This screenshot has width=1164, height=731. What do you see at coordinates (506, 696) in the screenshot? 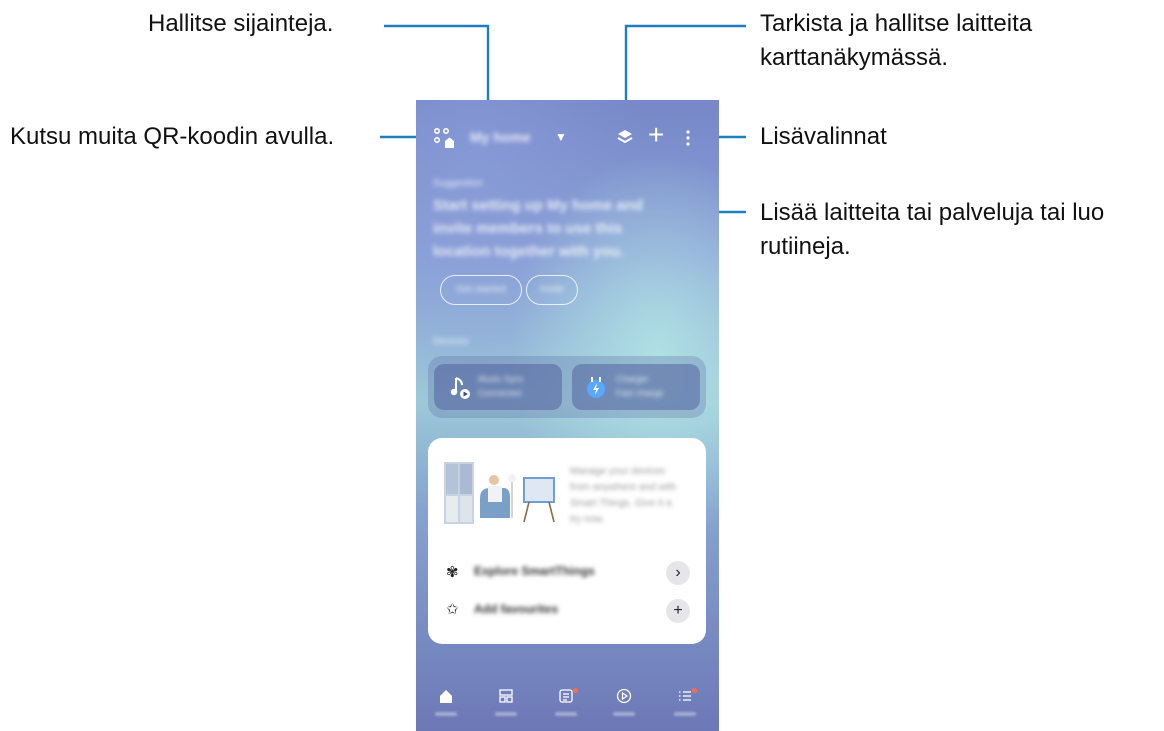
I see `devices-icon` at bounding box center [506, 696].